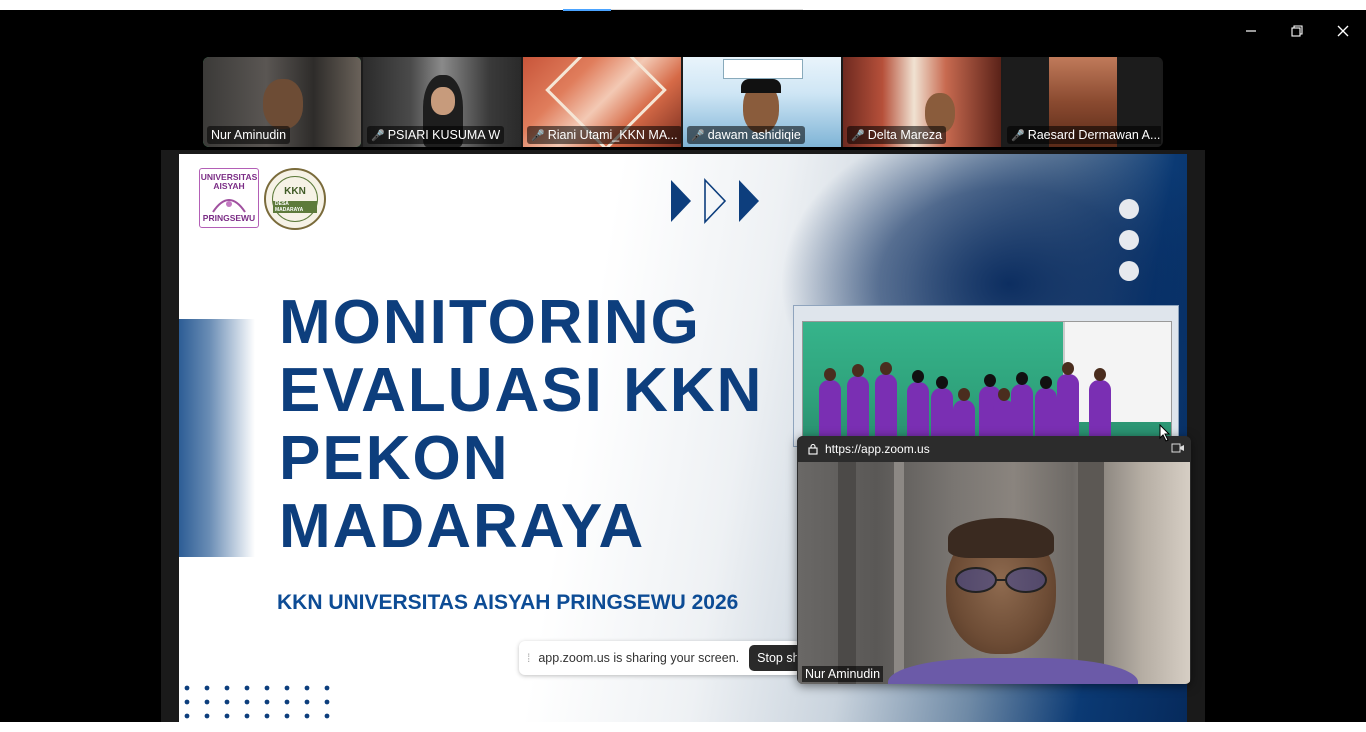  What do you see at coordinates (229, 218) in the screenshot?
I see `logo-text-line: PRINGSEWU` at bounding box center [229, 218].